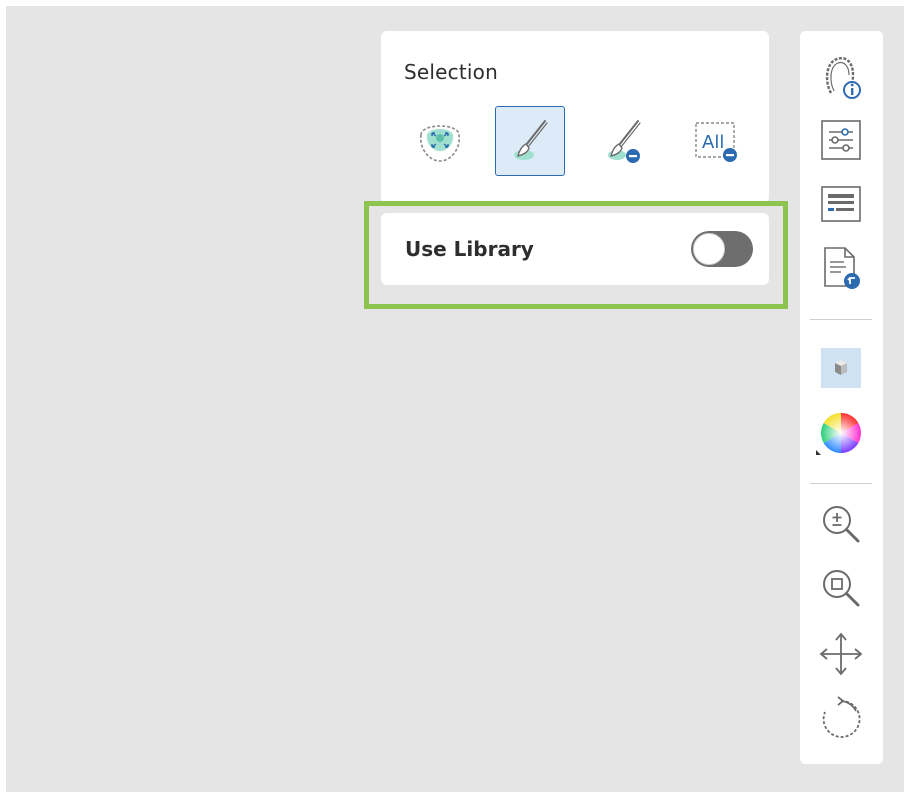 The height and width of the screenshot is (798, 904). I want to click on cube-view-icon, so click(841, 368).